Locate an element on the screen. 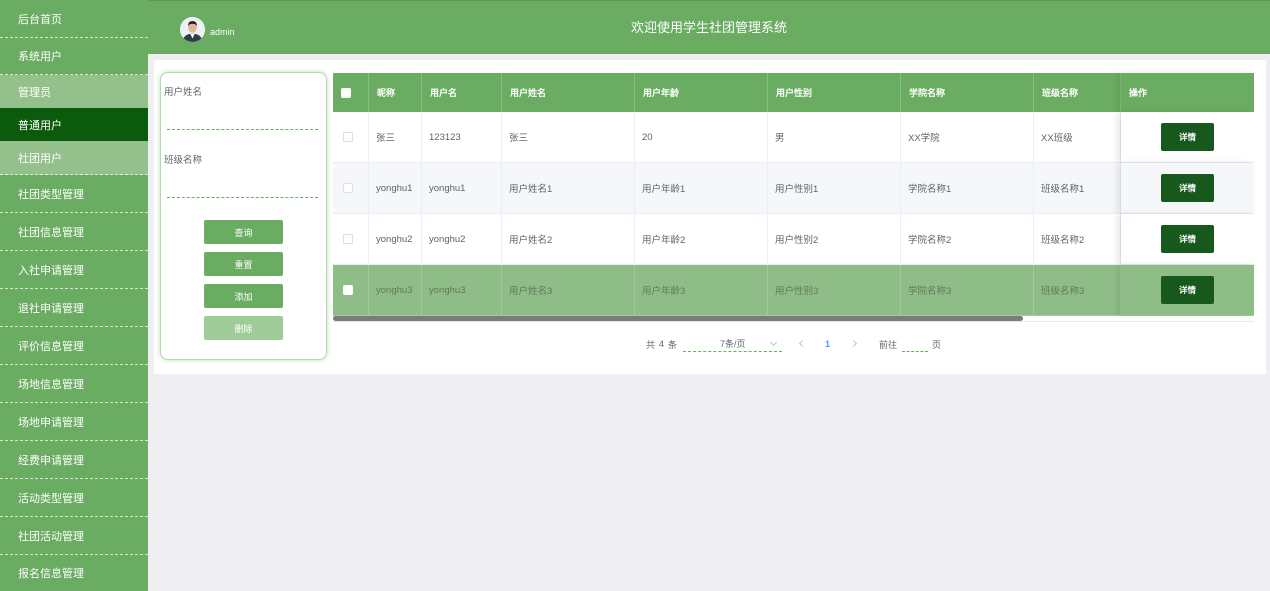 This screenshot has height=591, width=1270. field-label-class-name: 班级名称 is located at coordinates (183, 160).